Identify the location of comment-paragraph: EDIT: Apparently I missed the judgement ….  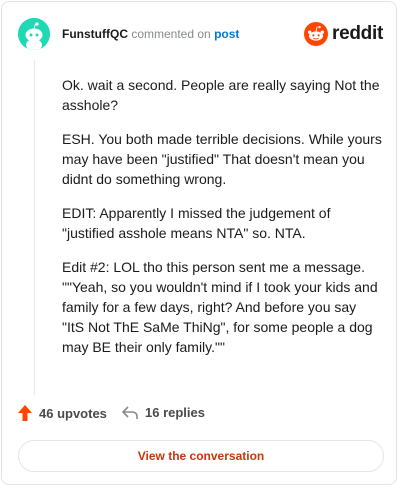
(196, 223).